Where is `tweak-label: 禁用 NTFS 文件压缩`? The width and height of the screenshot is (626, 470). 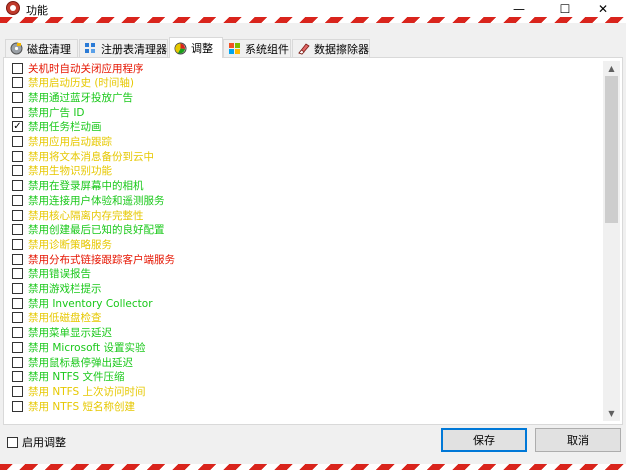 tweak-label: 禁用 NTFS 文件压缩 is located at coordinates (76, 377).